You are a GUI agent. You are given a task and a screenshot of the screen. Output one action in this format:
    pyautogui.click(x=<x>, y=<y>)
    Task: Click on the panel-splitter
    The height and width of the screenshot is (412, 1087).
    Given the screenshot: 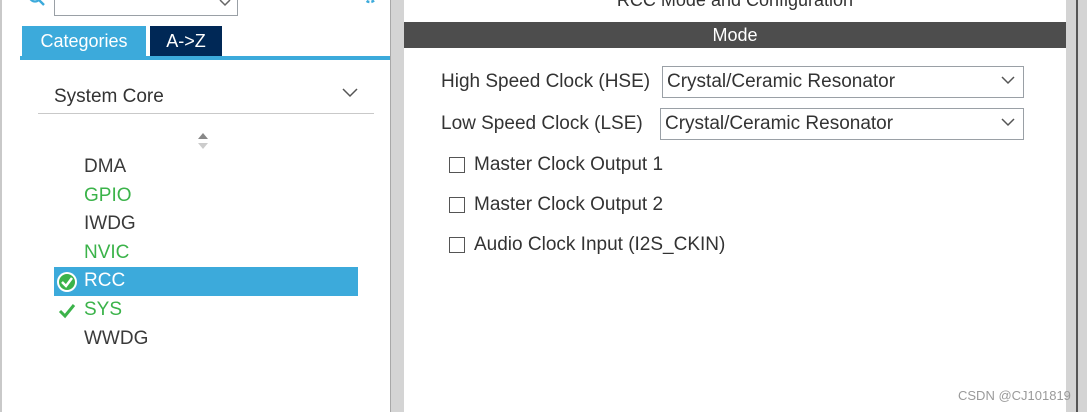 What is the action you would take?
    pyautogui.click(x=397, y=206)
    